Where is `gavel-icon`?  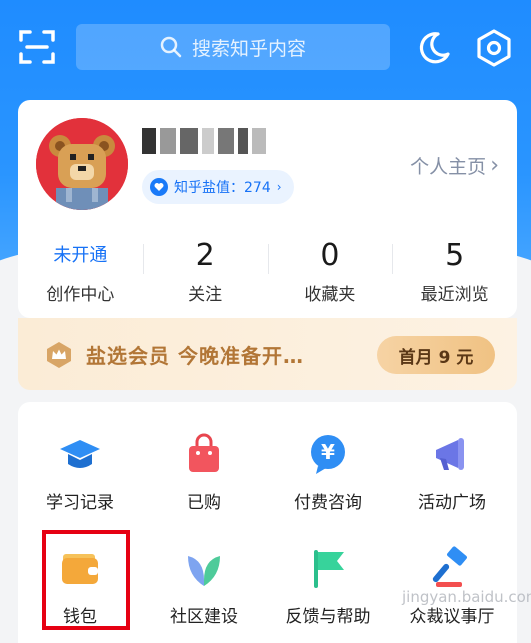 gavel-icon is located at coordinates (452, 568).